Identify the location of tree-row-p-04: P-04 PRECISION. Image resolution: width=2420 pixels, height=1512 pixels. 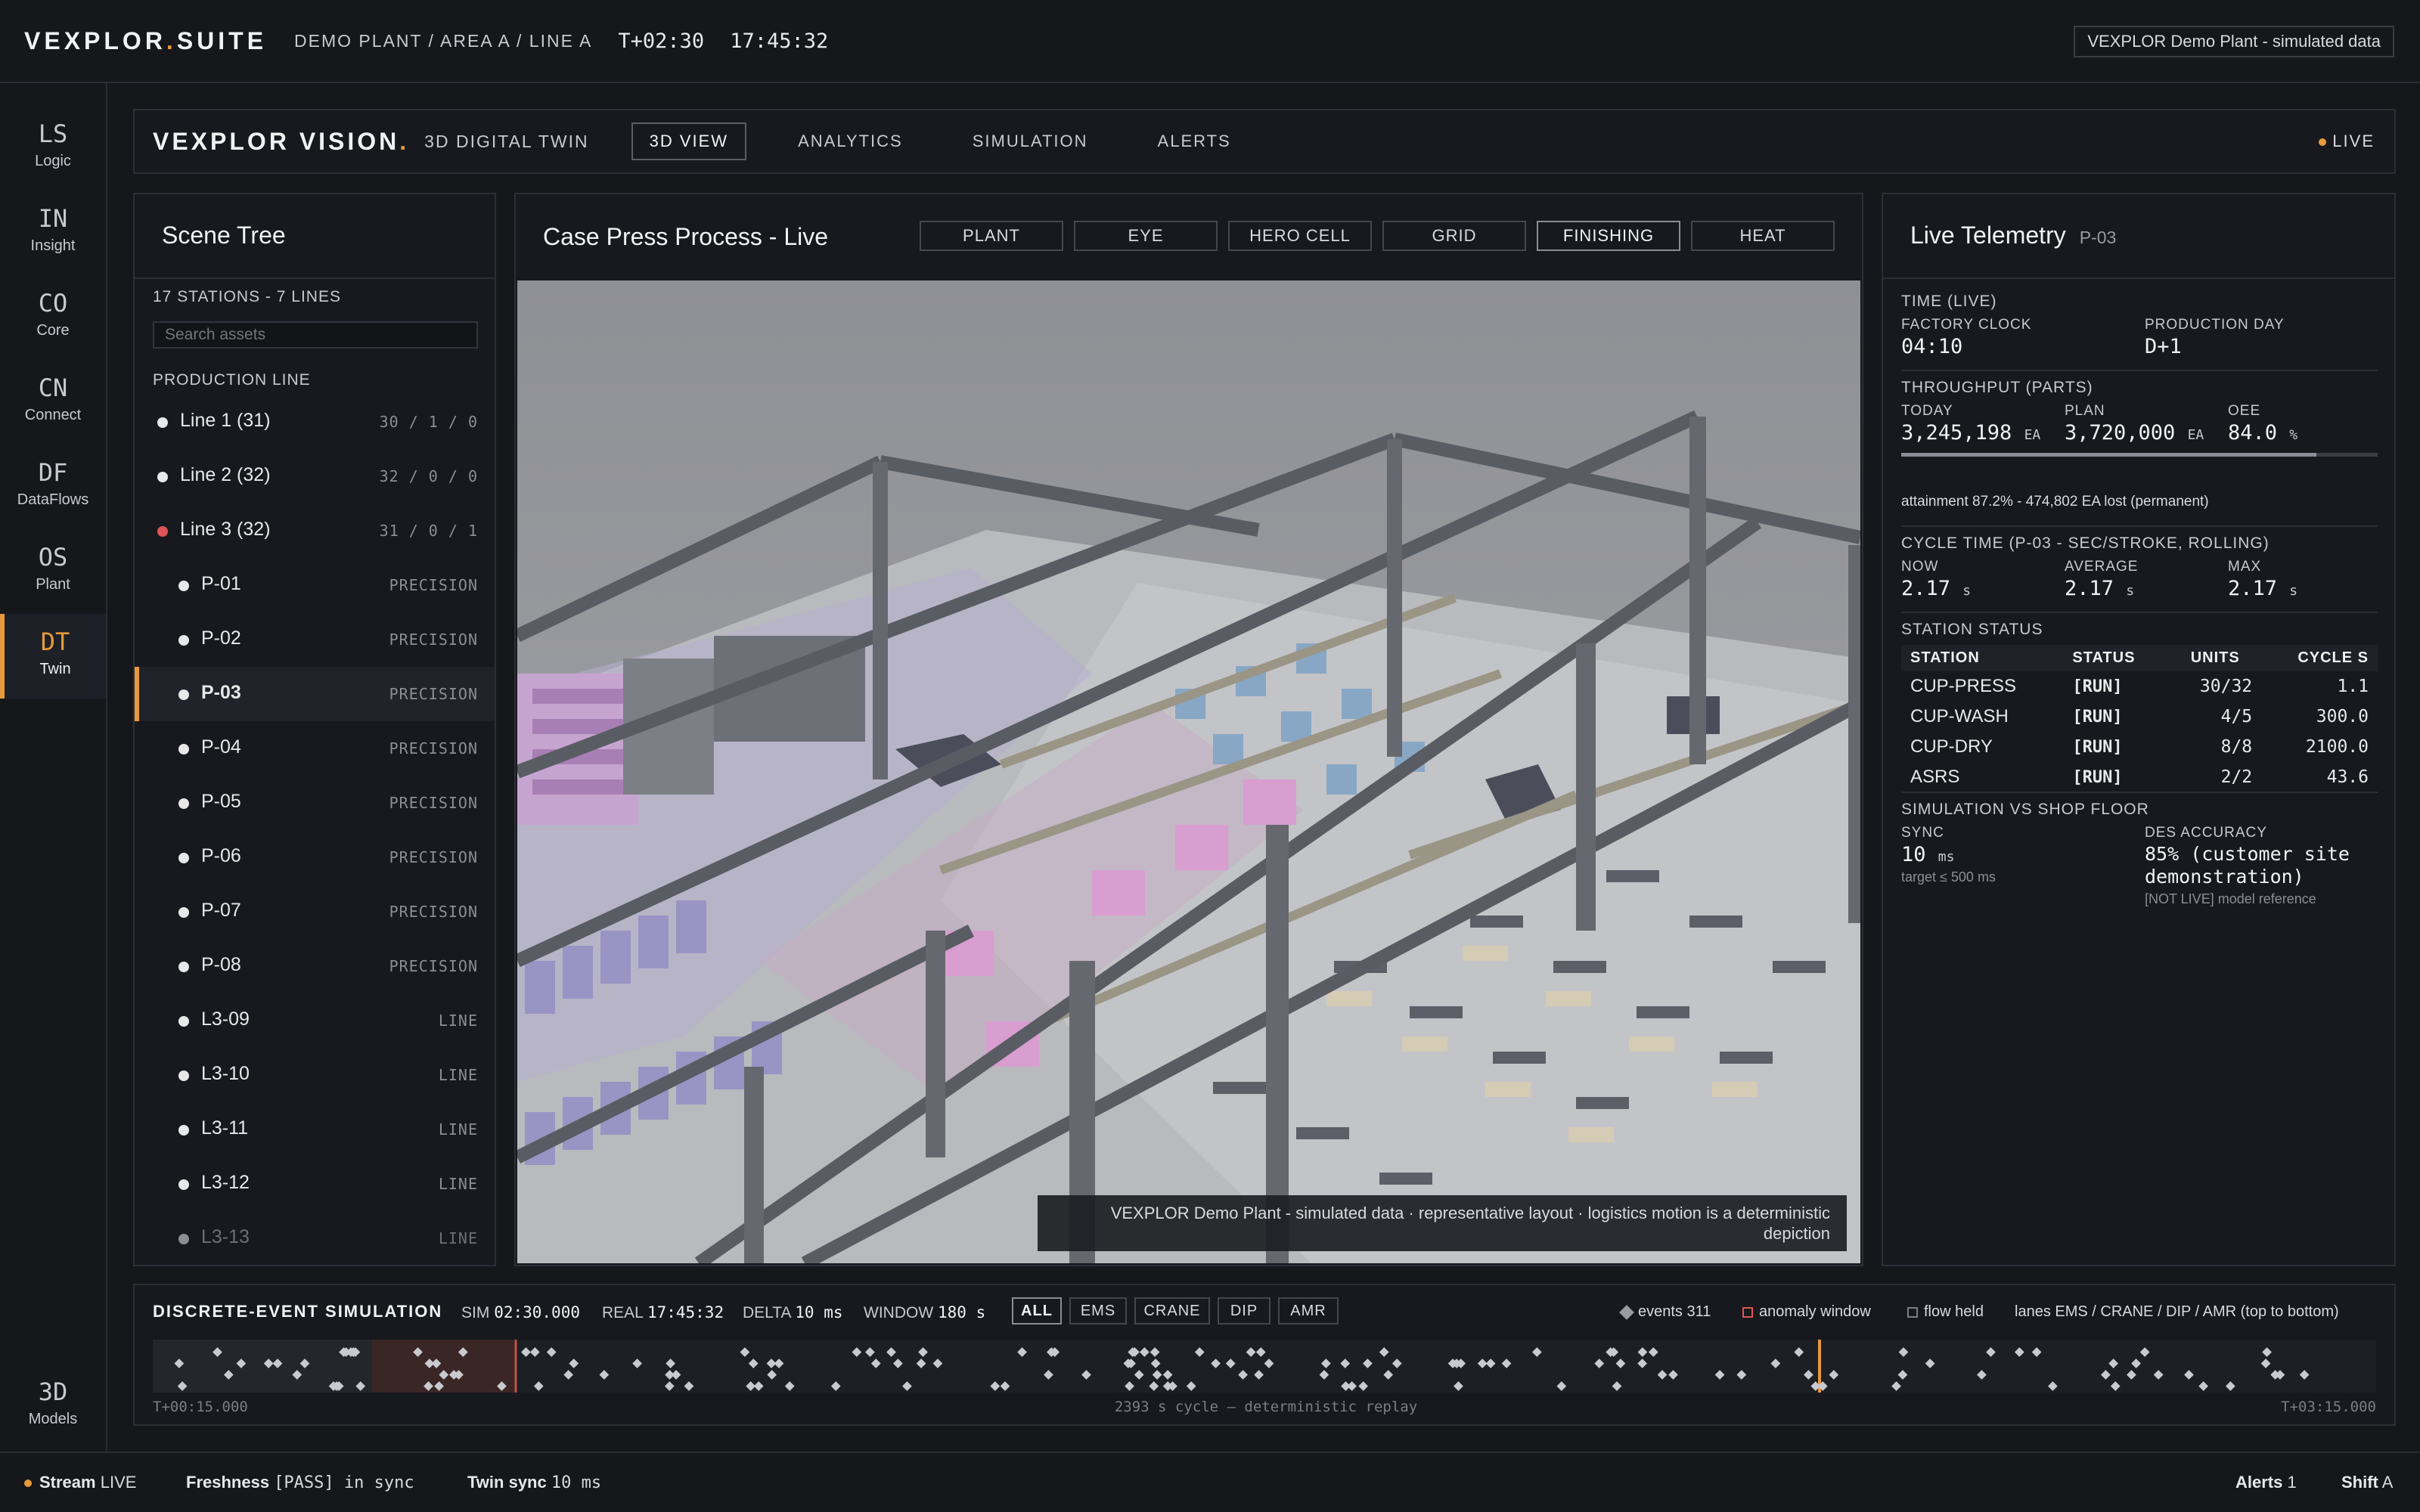
(315, 748).